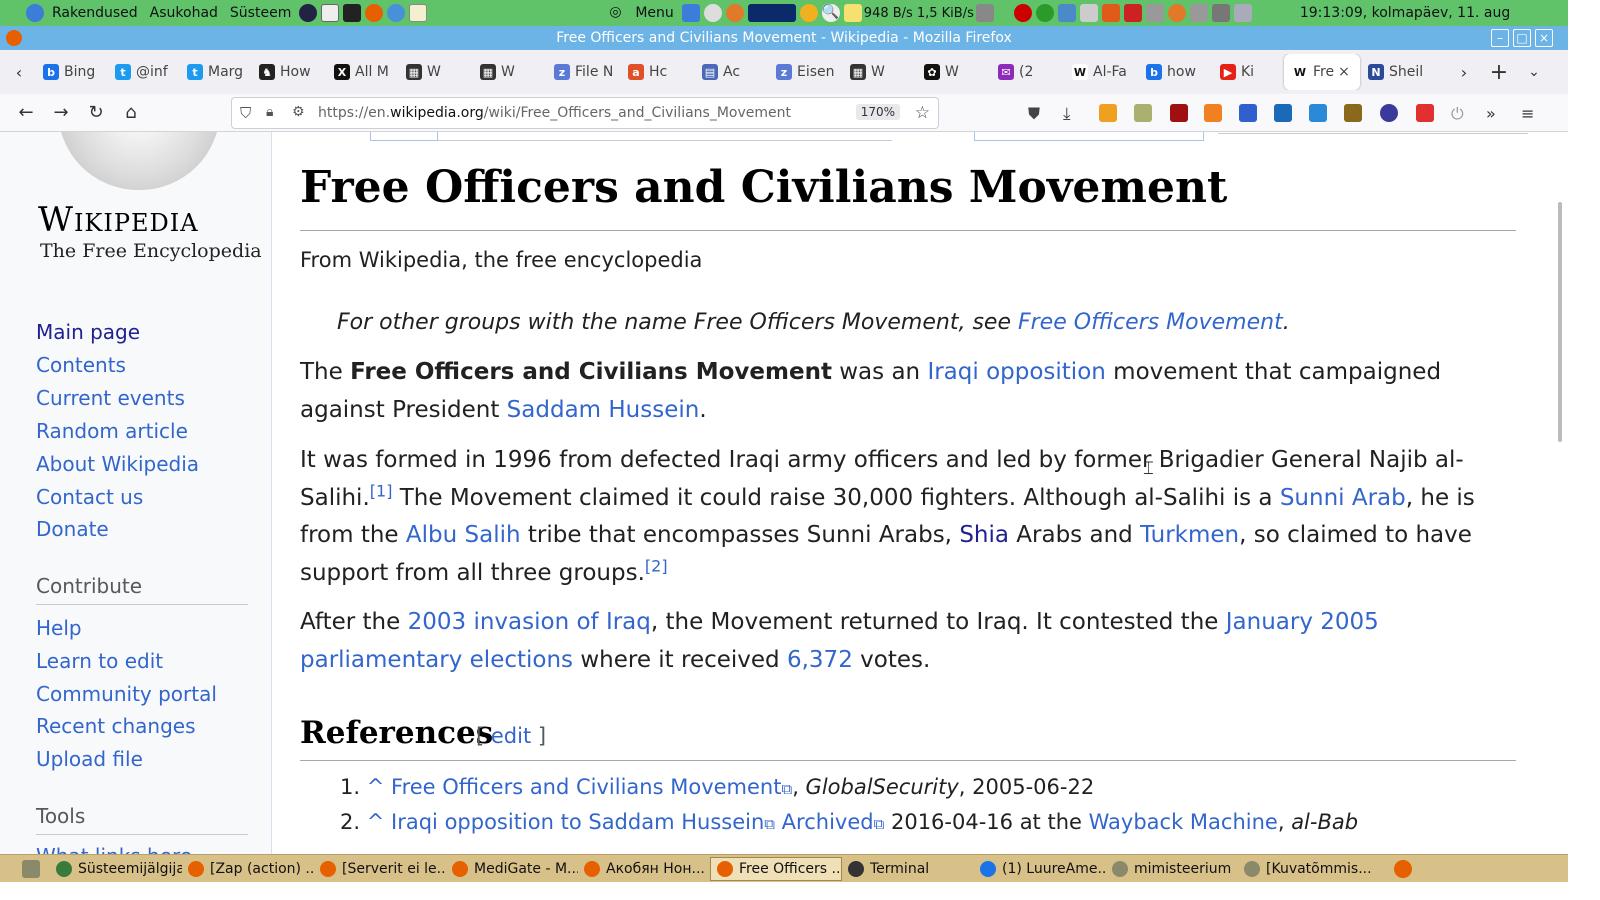  Describe the element at coordinates (712, 13) in the screenshot. I see `clock-app-icon` at that location.